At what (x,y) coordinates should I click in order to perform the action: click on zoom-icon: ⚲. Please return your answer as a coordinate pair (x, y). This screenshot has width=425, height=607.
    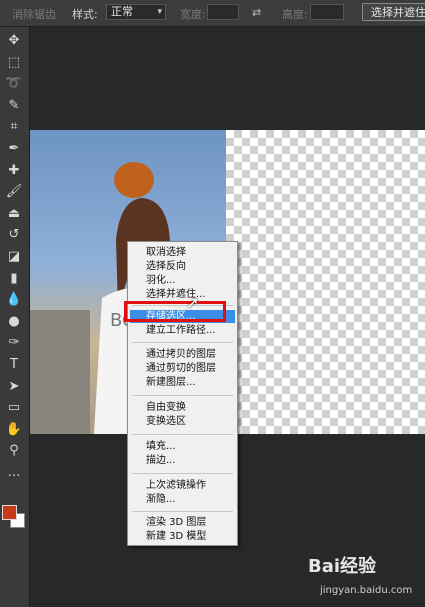
    Looking at the image, I should click on (14, 451).